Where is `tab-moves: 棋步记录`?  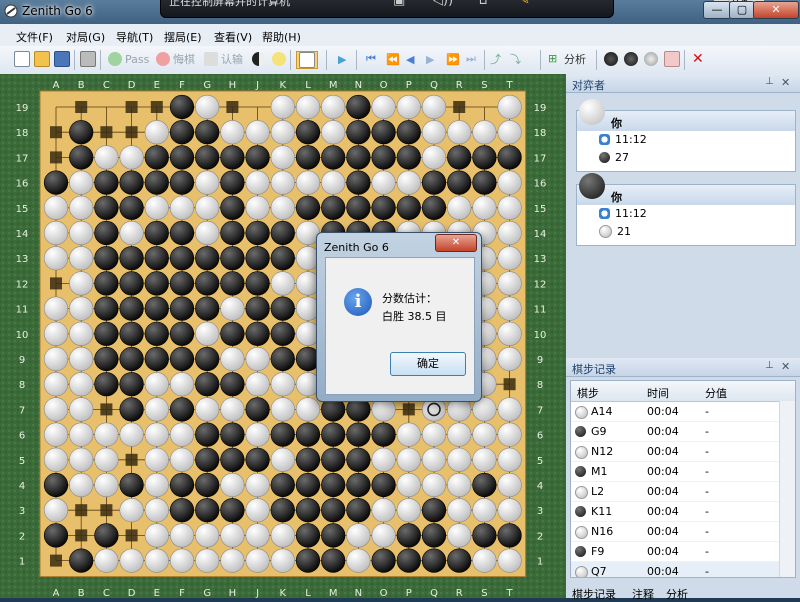 tab-moves: 棋步记录 is located at coordinates (594, 594).